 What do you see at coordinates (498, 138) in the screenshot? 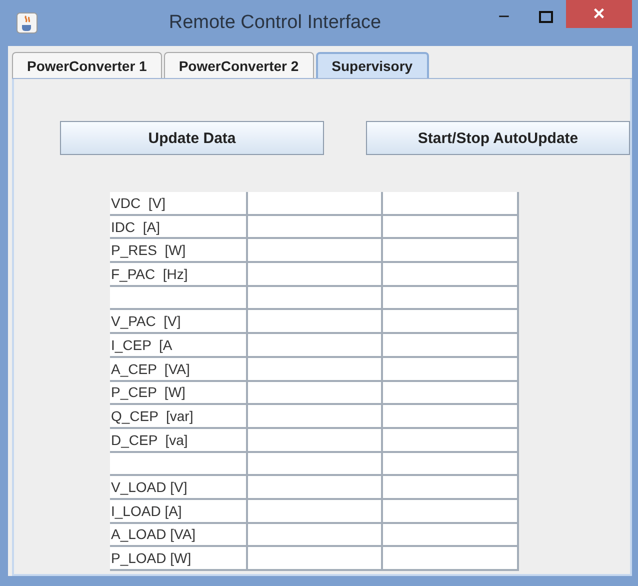
I see `action-button: Start/Stop AutoUpdate` at bounding box center [498, 138].